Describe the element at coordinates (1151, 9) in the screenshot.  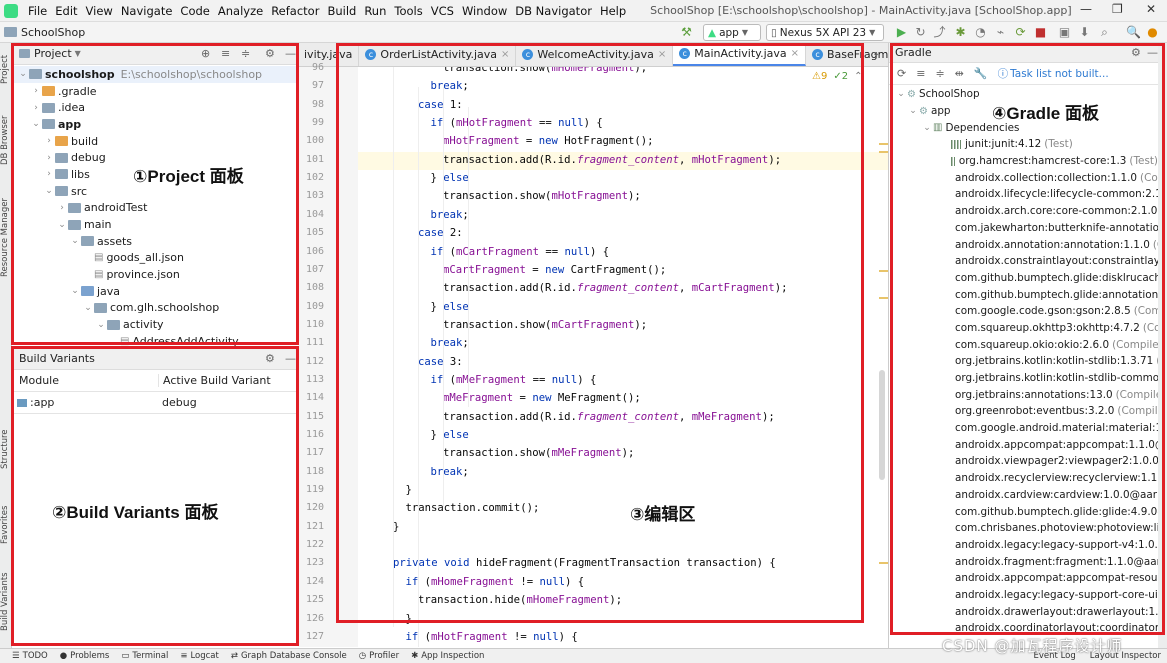
I see `close-icon: ✕` at that location.